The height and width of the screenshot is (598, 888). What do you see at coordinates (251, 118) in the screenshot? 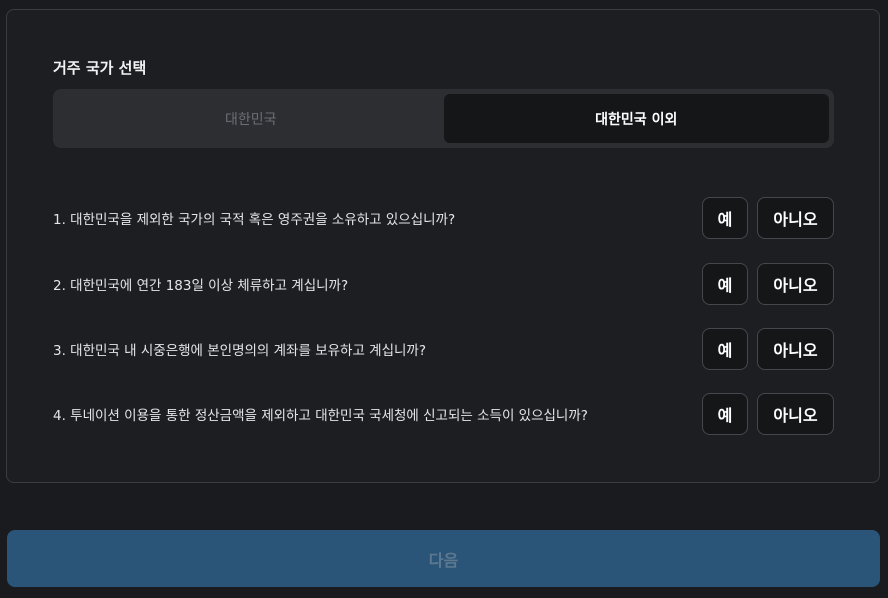
I see `segment-korea: 대한민국` at bounding box center [251, 118].